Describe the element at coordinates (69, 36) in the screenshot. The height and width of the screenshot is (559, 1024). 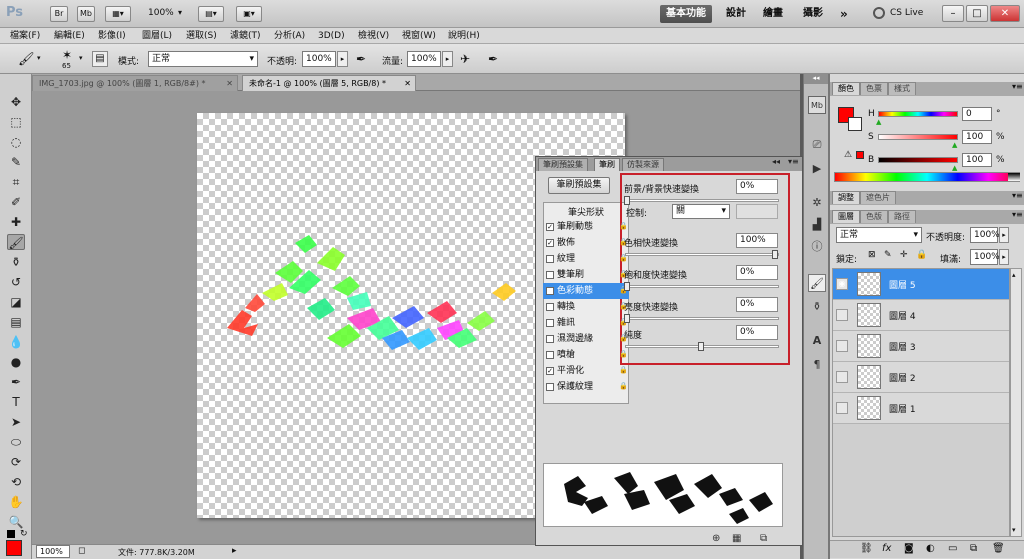
I see `menu-edit: 編輯(E)` at that location.